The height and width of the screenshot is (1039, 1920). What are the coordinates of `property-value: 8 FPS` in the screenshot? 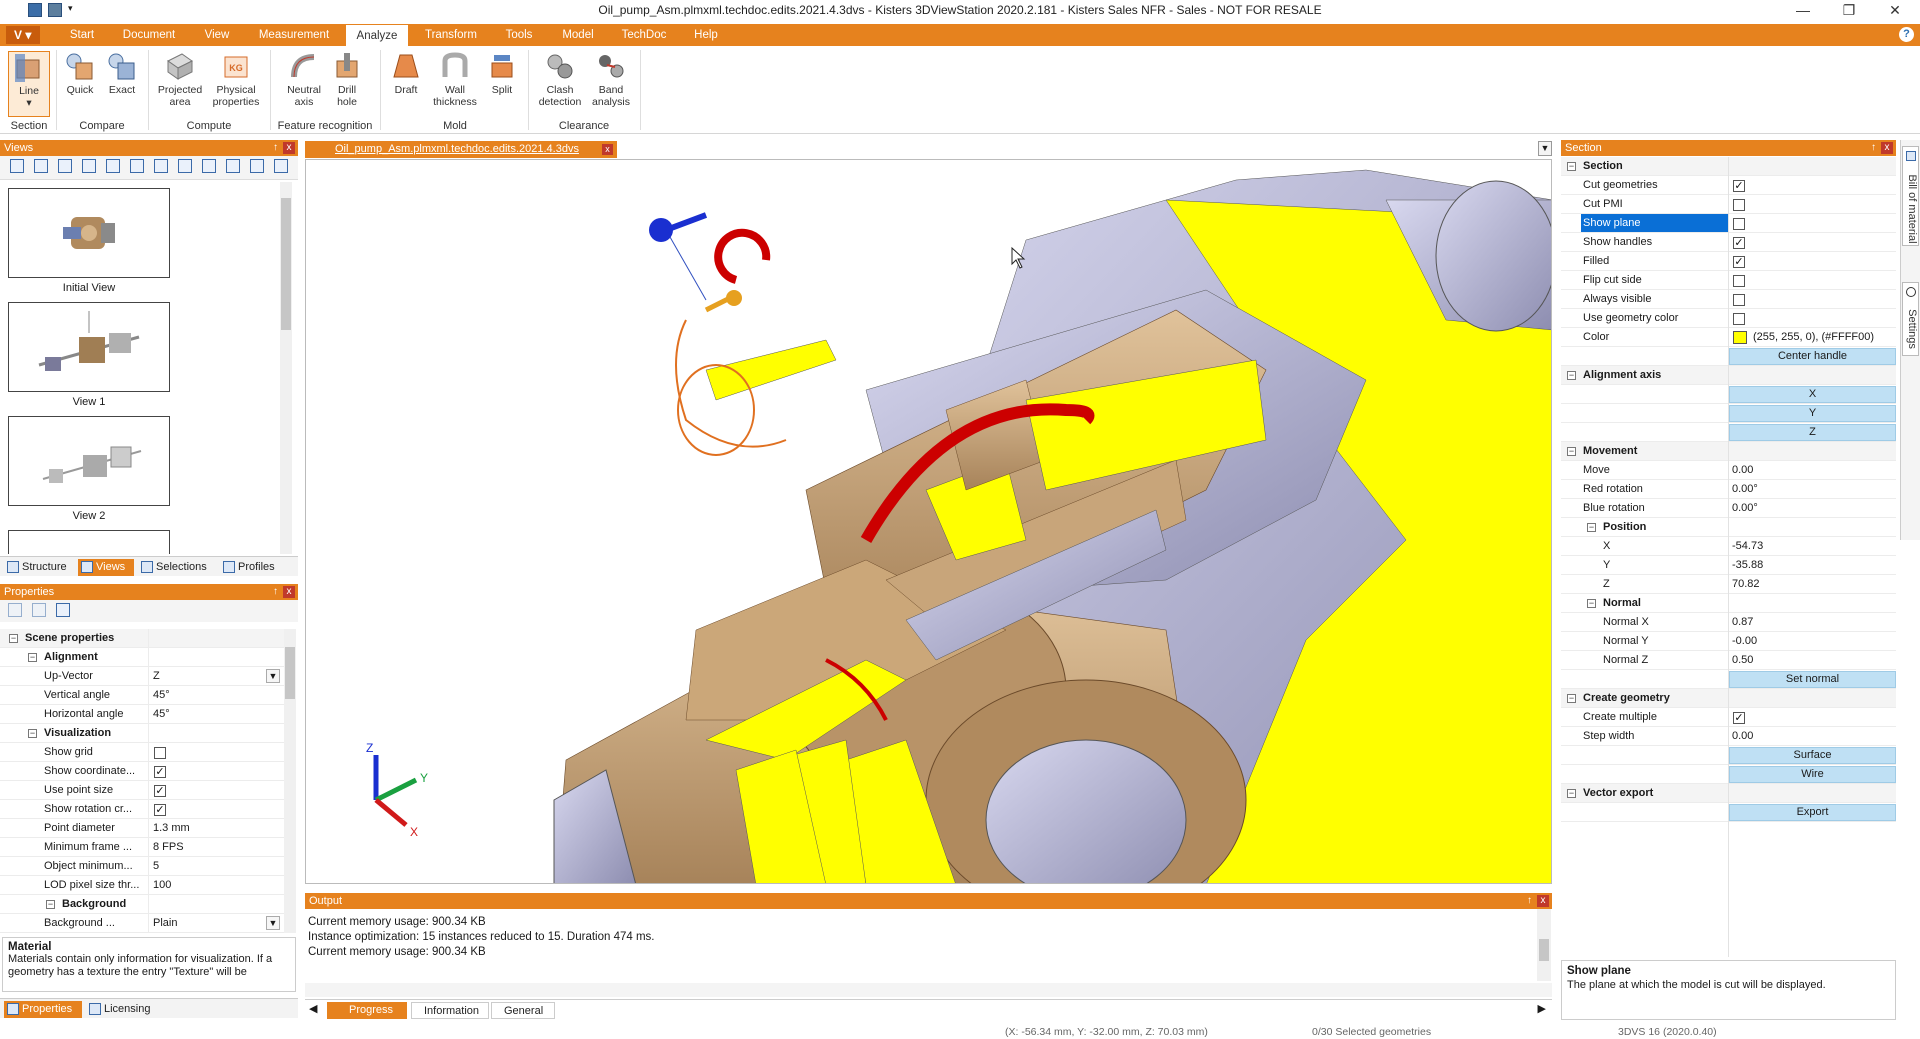 It's located at (168, 847).